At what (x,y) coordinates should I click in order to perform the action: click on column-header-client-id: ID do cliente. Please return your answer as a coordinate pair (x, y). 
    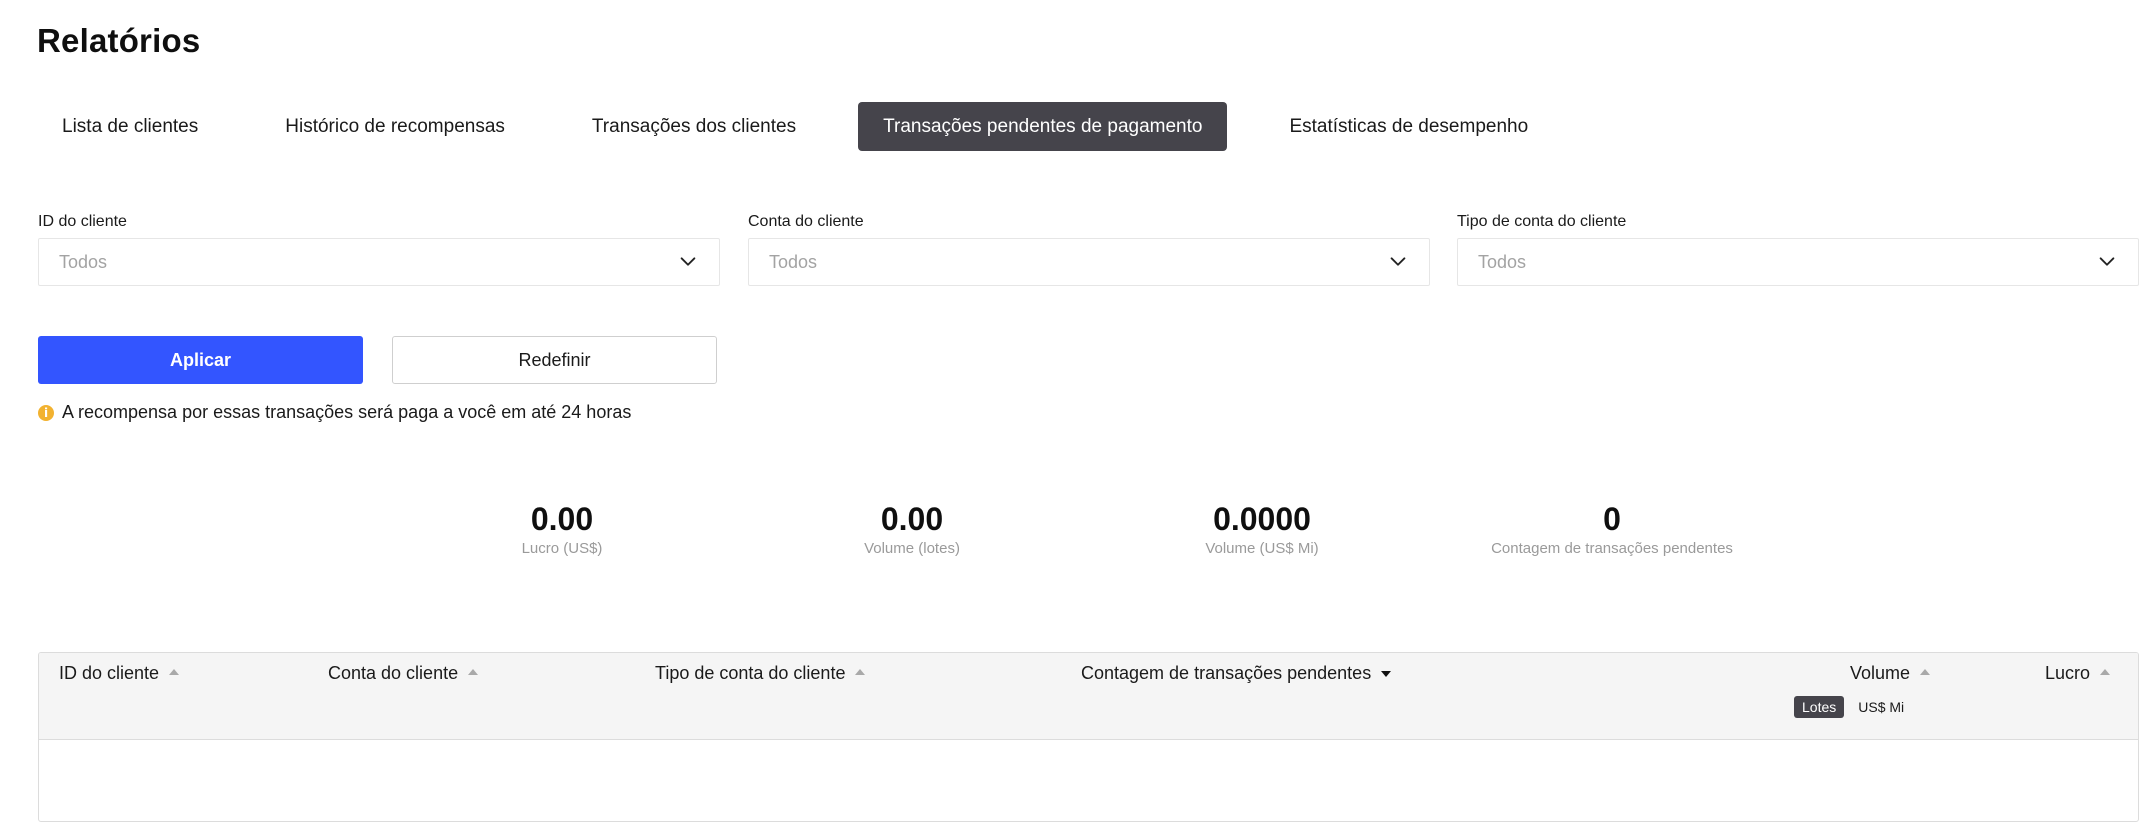
    Looking at the image, I should click on (119, 673).